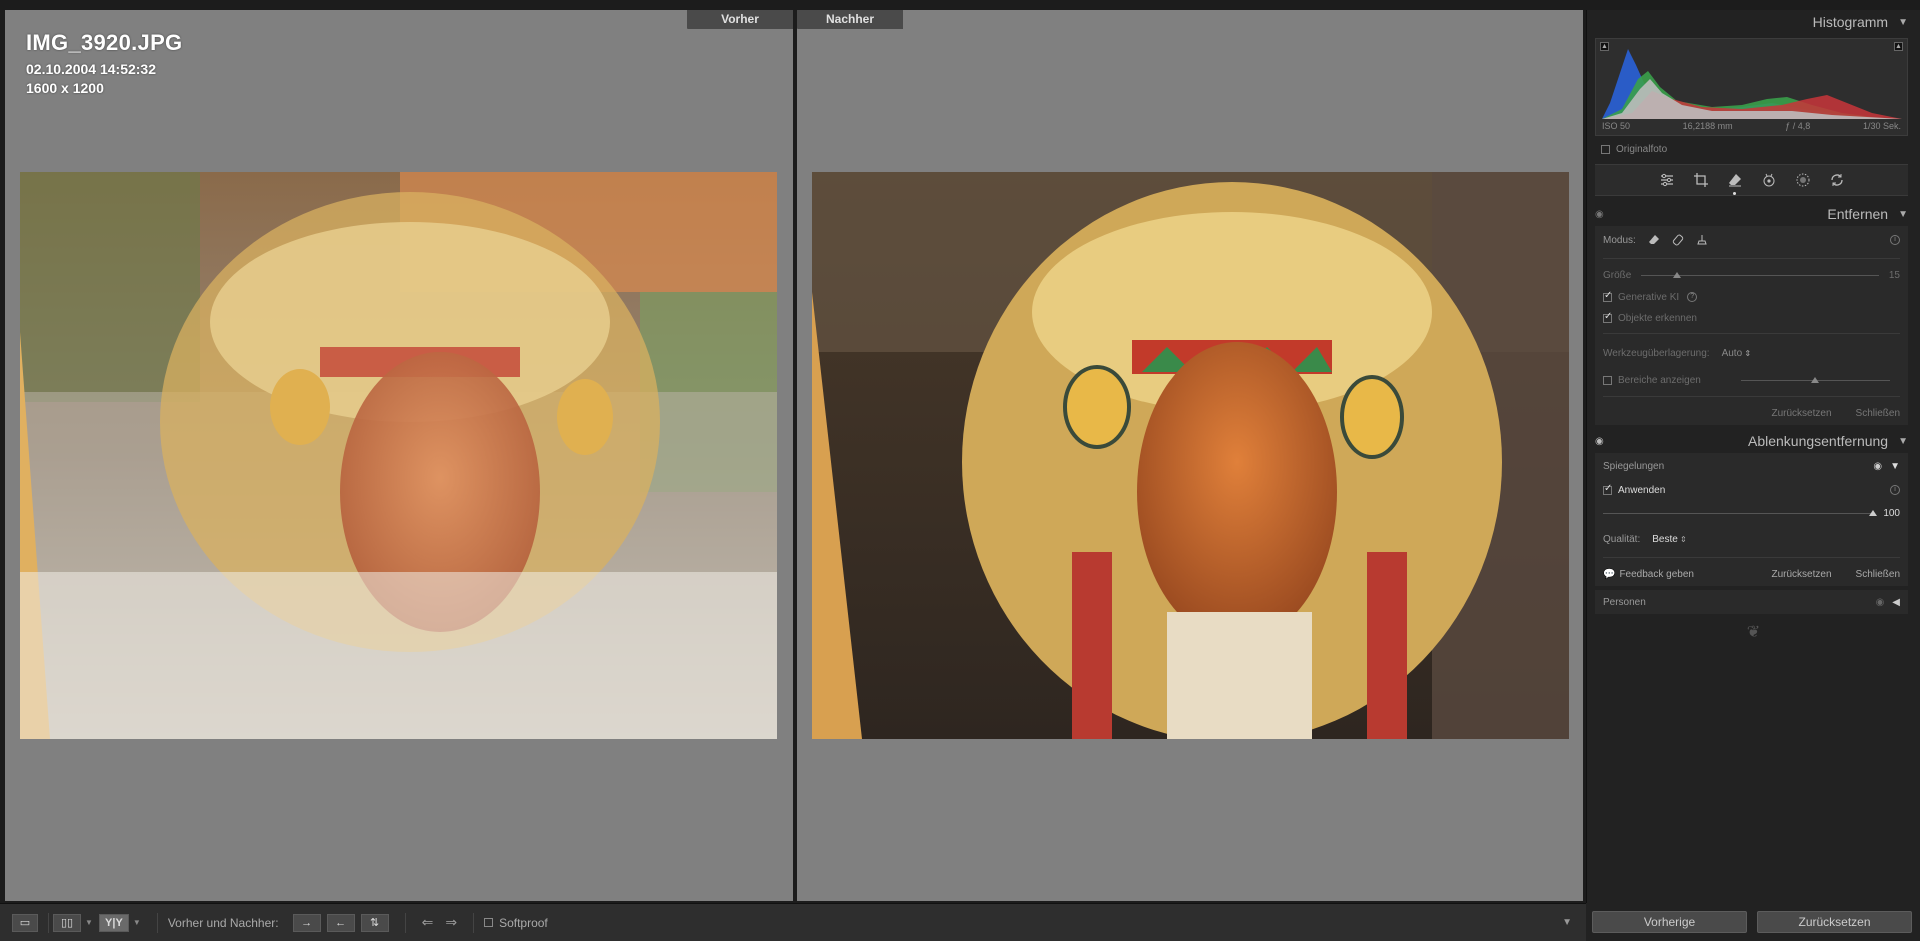  What do you see at coordinates (1751, 490) in the screenshot?
I see `apply-row: Anwenden i` at bounding box center [1751, 490].